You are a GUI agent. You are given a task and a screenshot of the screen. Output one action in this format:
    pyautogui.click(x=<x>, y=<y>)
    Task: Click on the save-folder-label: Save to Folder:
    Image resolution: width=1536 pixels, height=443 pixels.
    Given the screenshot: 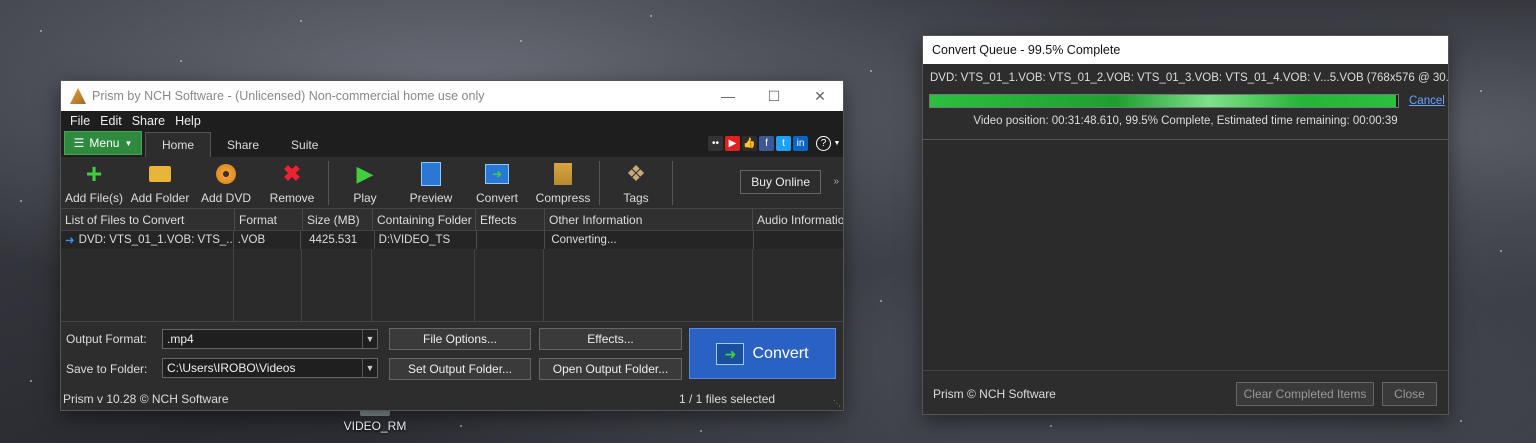 What is the action you would take?
    pyautogui.click(x=107, y=369)
    